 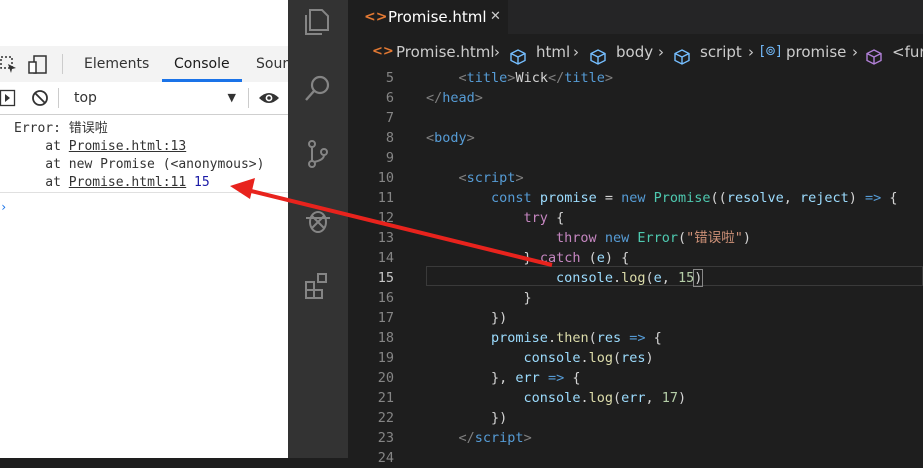 I want to click on console-divider, so click(x=144, y=192).